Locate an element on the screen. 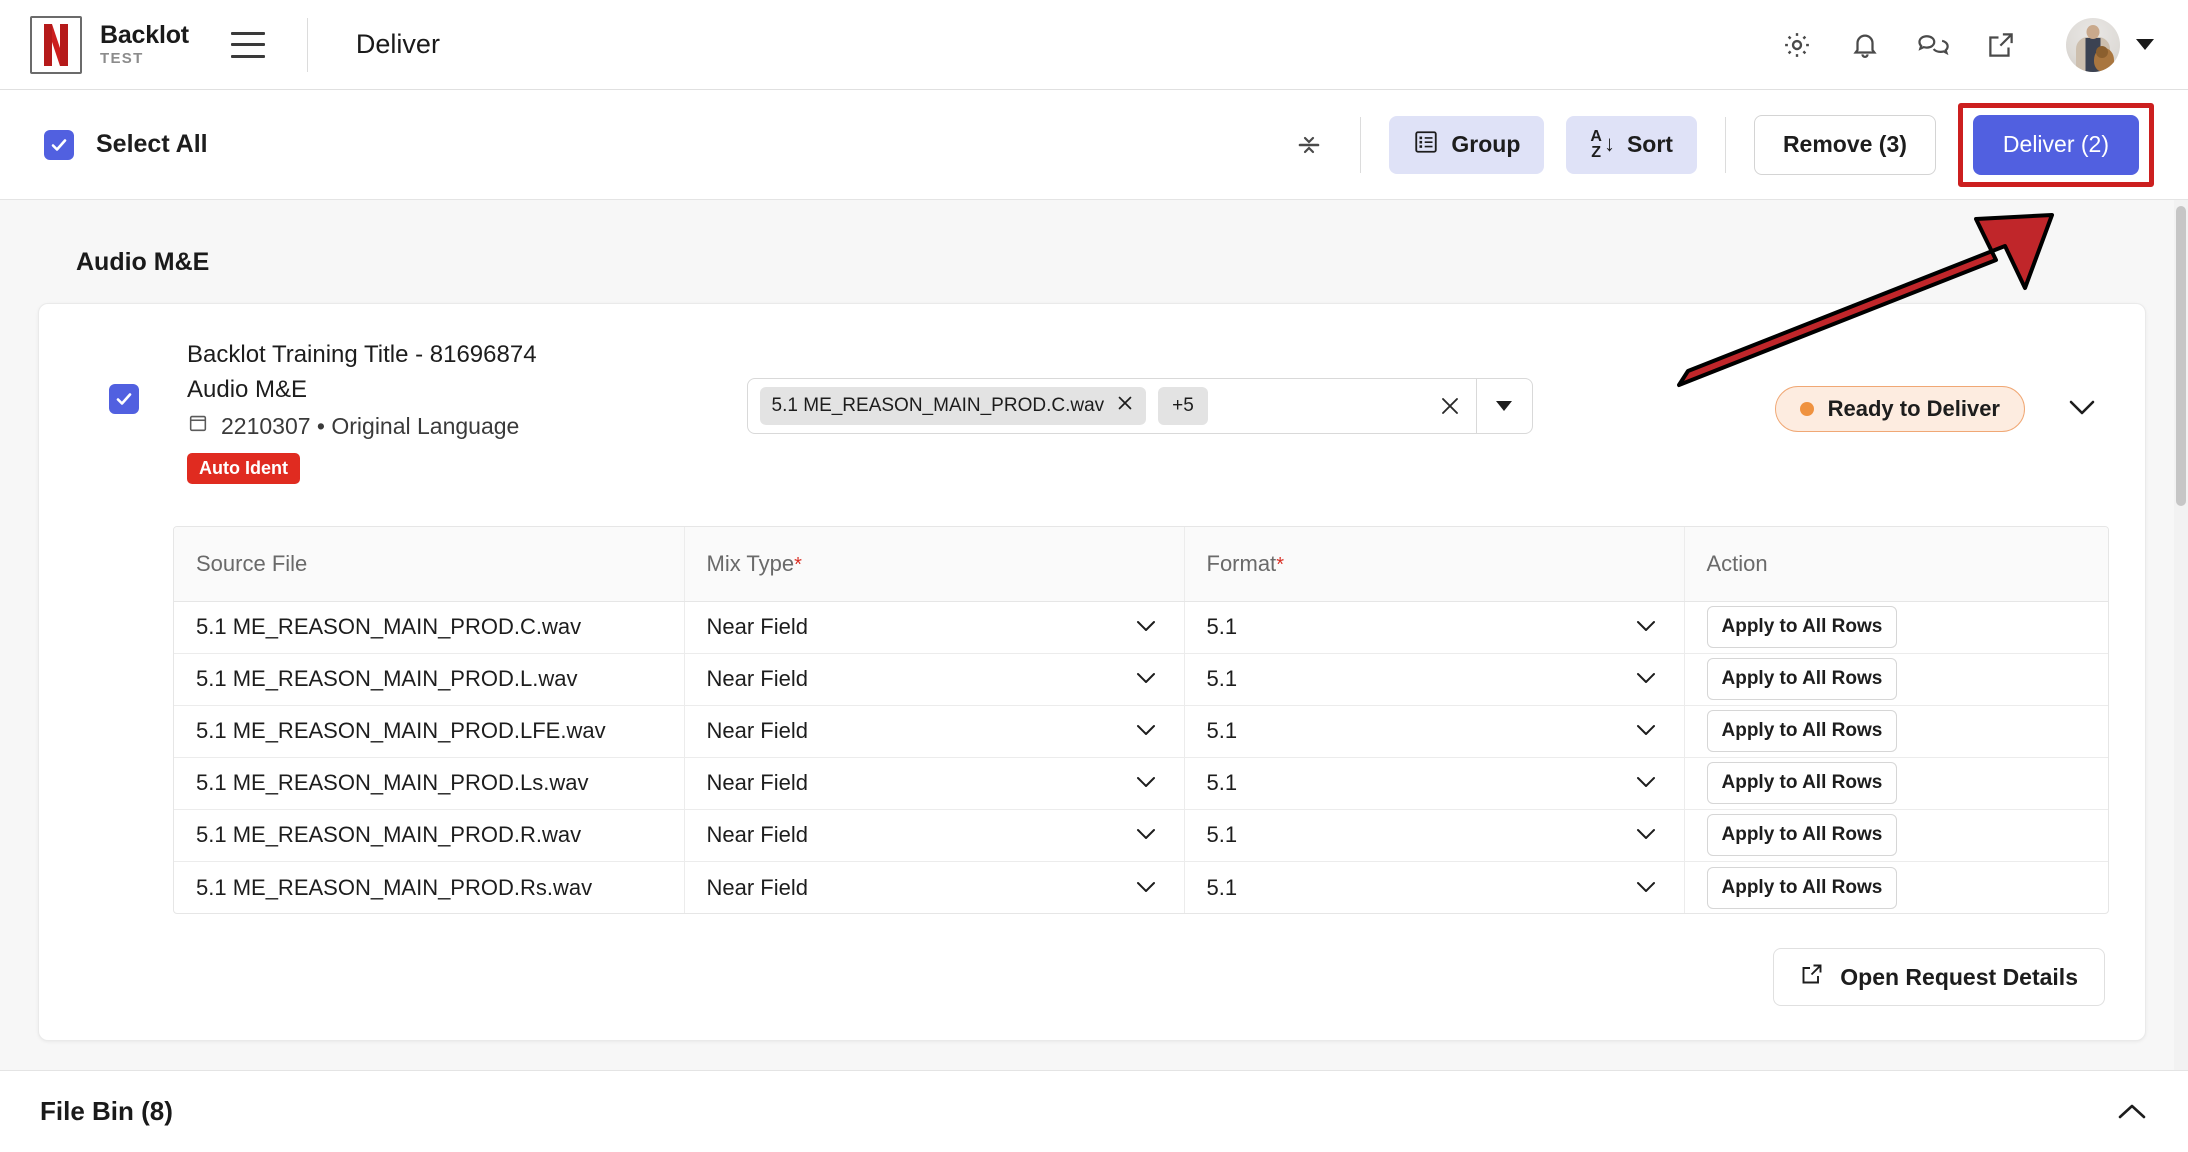  netflix-logo is located at coordinates (56, 44).